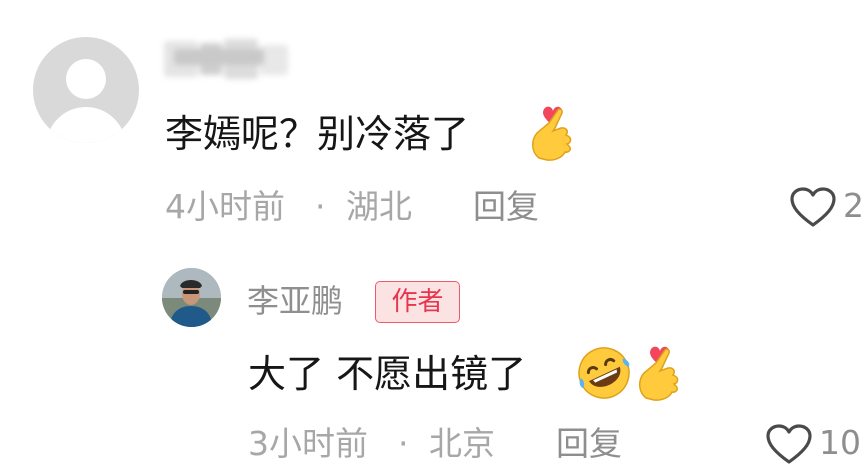 The height and width of the screenshot is (465, 863). Describe the element at coordinates (604, 373) in the screenshot. I see `rolling-on-floor-laughing-emoji-icon` at that location.